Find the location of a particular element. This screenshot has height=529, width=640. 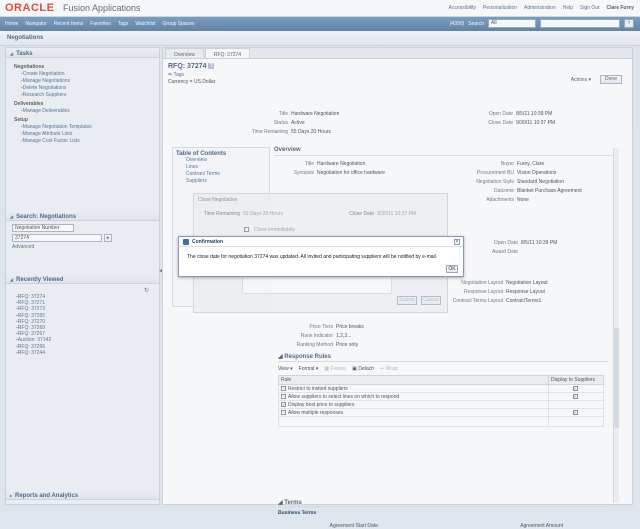

info-icon is located at coordinates (186, 241).